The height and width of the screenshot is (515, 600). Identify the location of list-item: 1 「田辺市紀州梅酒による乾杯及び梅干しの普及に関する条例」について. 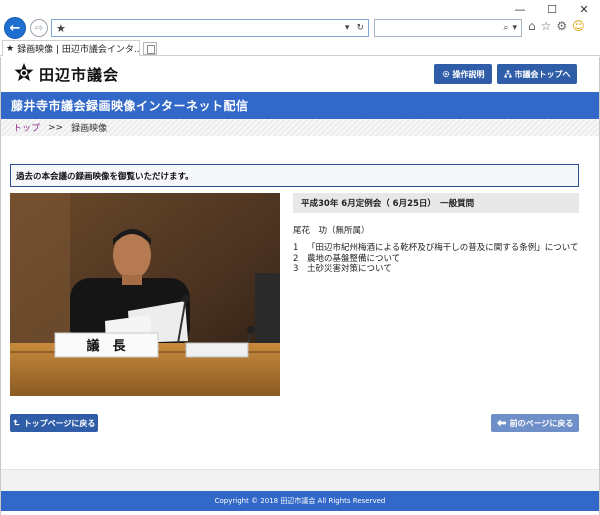
(438, 248).